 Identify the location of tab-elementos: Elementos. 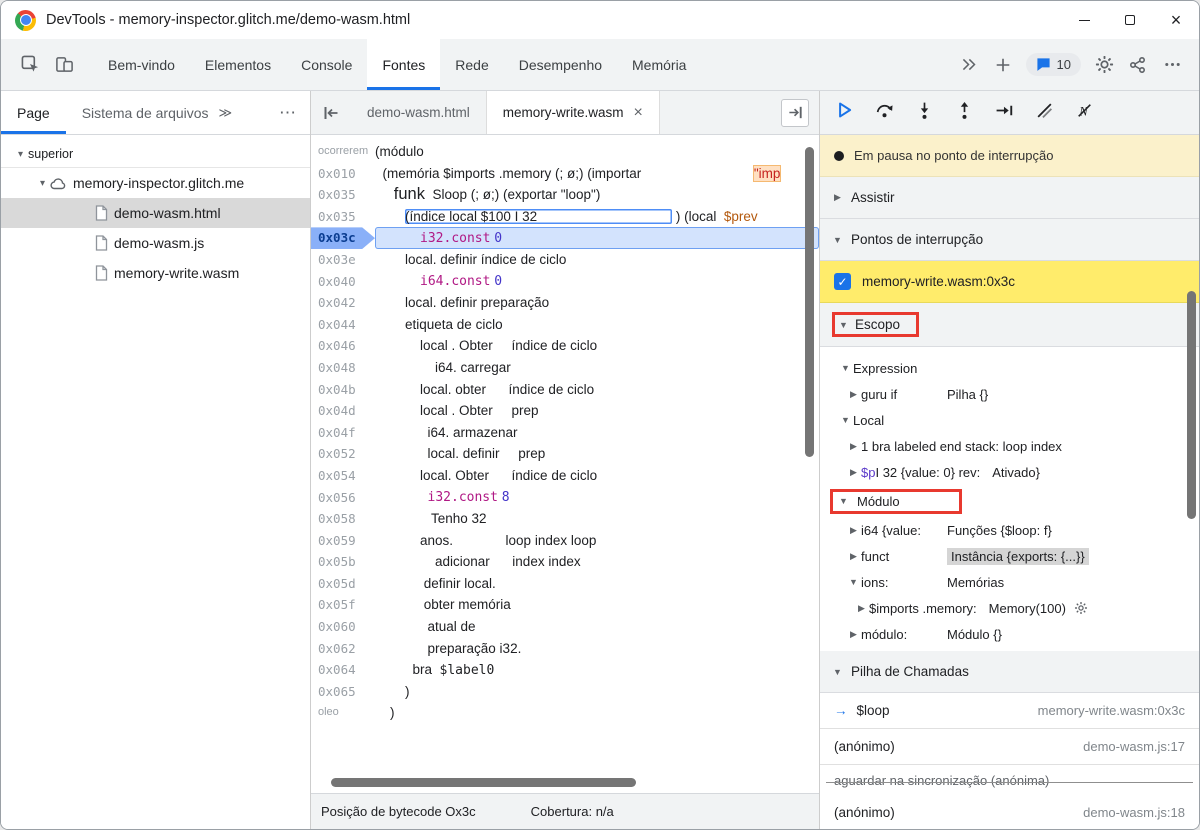
(238, 64).